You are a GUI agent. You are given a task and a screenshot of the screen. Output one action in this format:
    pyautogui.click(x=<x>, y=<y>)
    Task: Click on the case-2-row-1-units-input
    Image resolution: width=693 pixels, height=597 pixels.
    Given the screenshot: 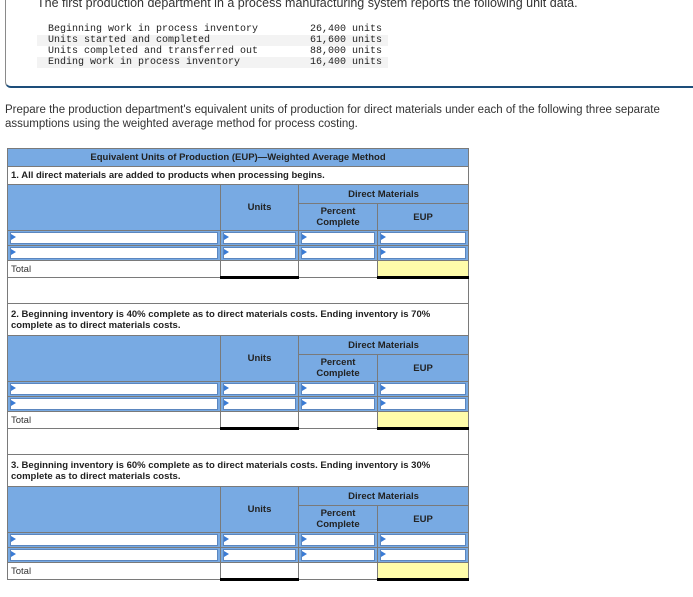 What is the action you would take?
    pyautogui.click(x=259, y=389)
    